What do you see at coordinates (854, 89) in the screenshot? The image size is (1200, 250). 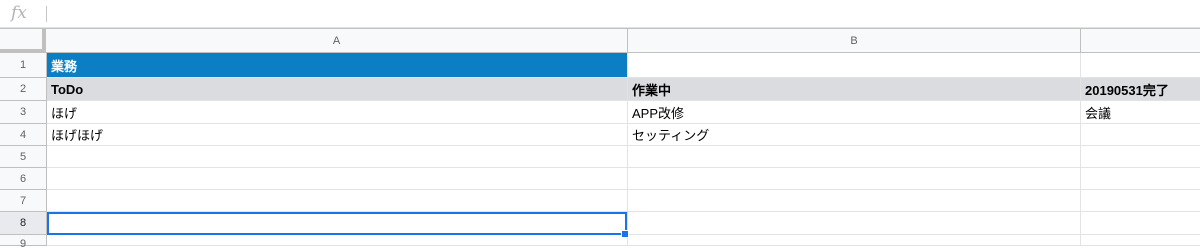 I see `cell-b2: 作業中` at bounding box center [854, 89].